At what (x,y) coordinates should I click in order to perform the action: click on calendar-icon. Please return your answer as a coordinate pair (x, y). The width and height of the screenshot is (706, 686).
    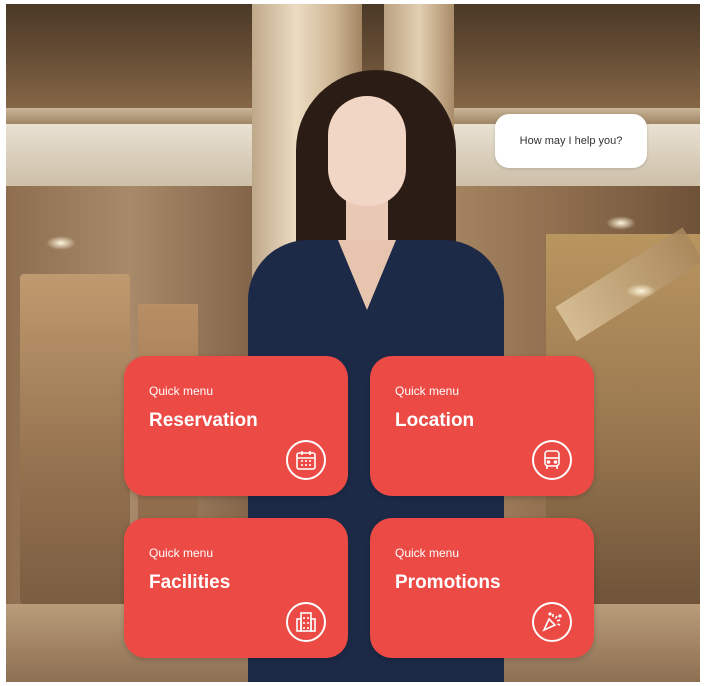
    Looking at the image, I should click on (306, 460).